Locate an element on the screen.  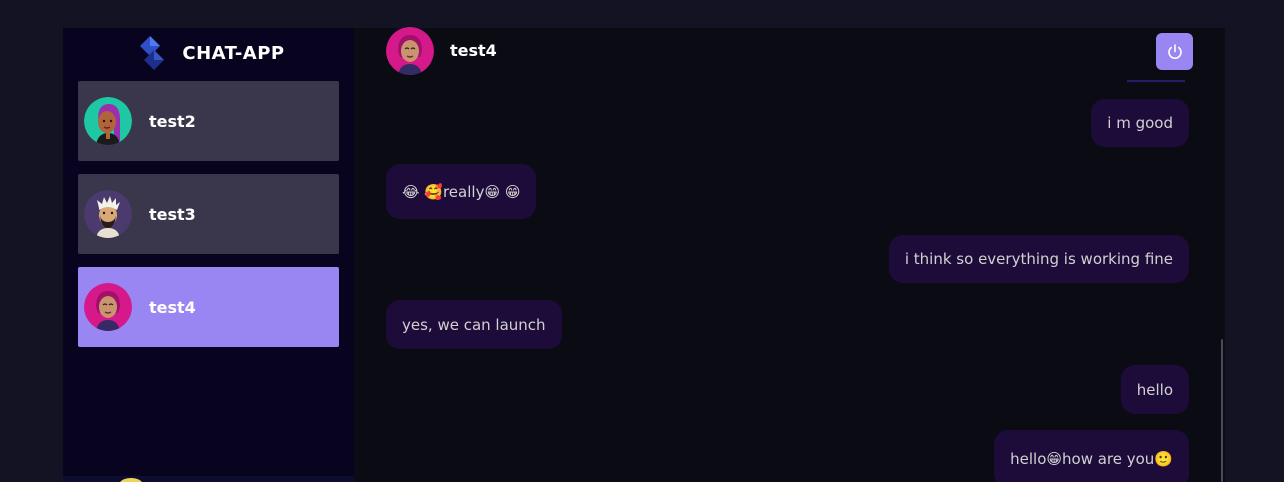
chat-header: test4 is located at coordinates (789, 54).